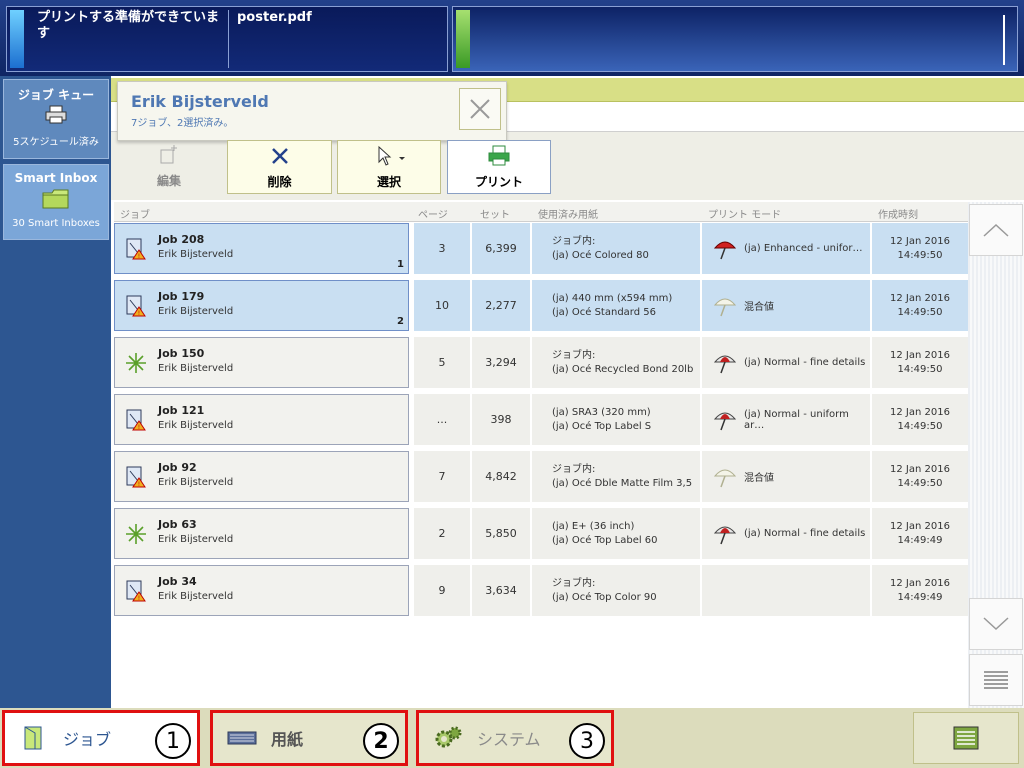  I want to click on scroll-up-button, so click(996, 230).